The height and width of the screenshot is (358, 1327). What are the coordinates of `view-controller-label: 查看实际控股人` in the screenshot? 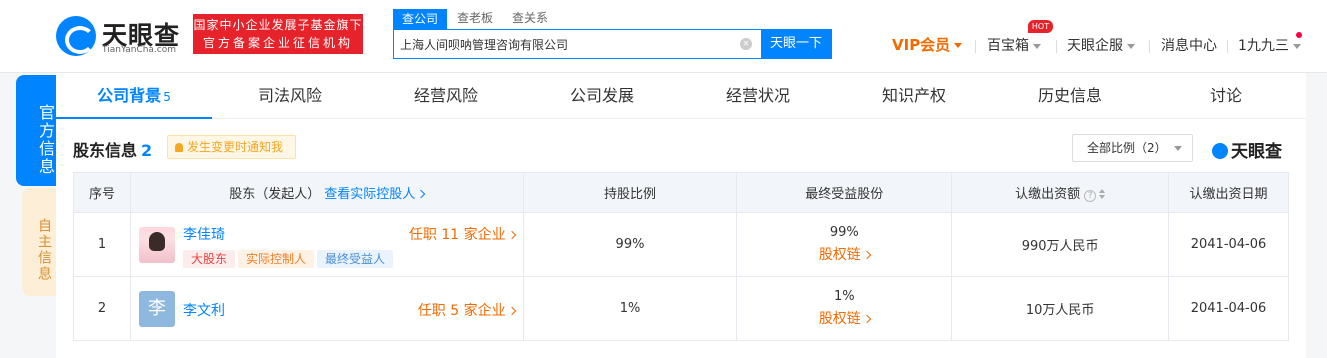 It's located at (370, 194).